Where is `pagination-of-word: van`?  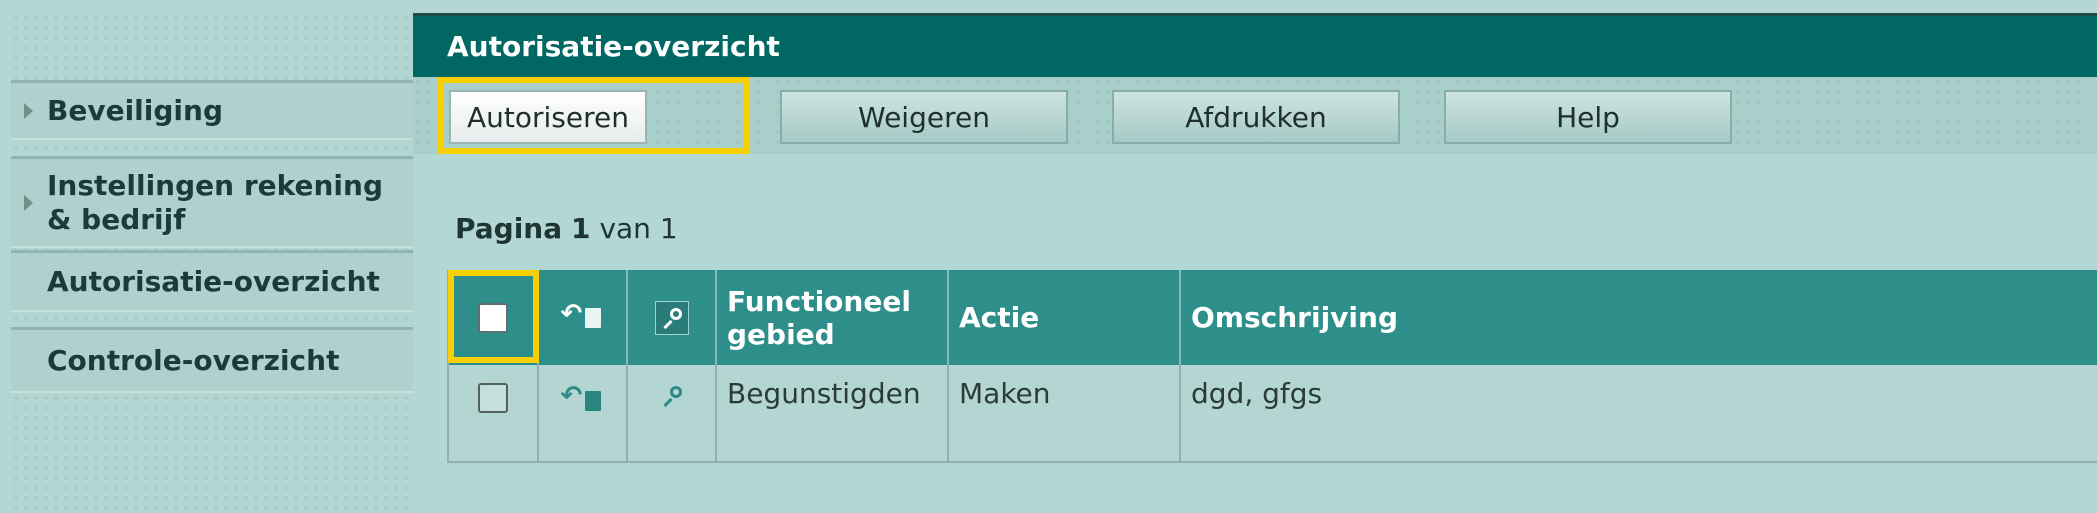
pagination-of-word: van is located at coordinates (625, 228).